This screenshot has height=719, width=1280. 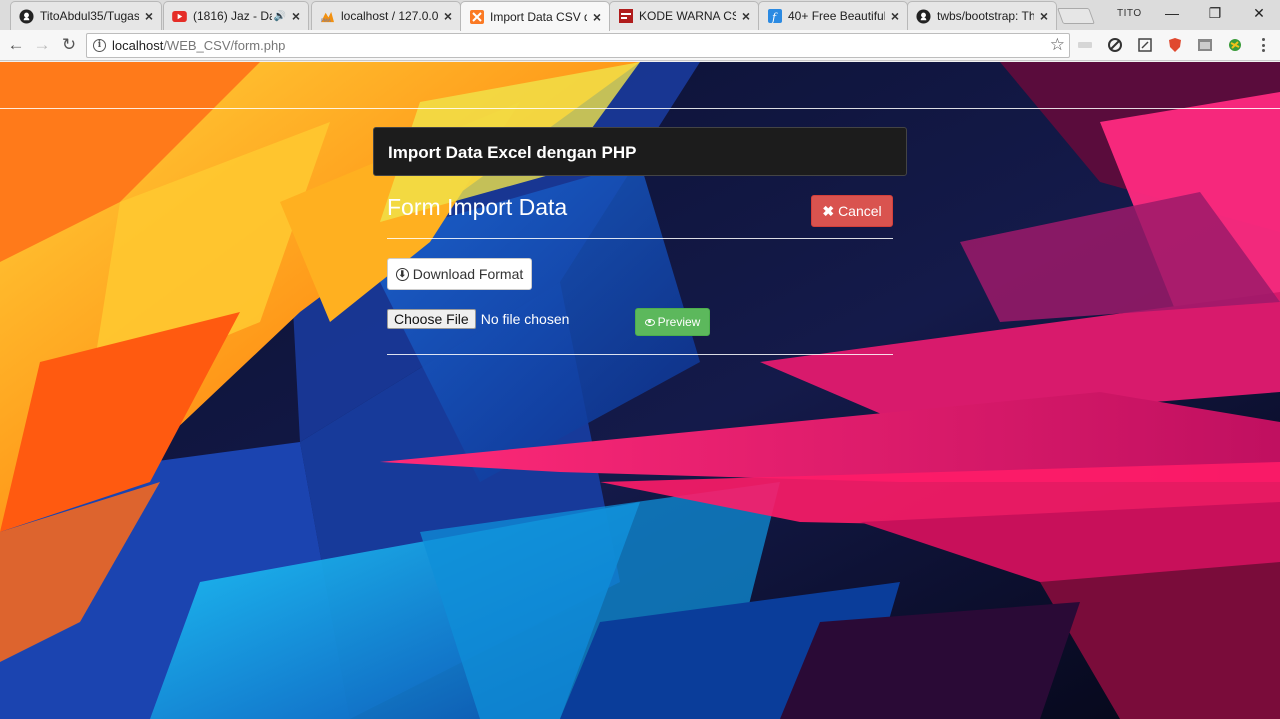 I want to click on tab-github-tugas: TitoAbdul35/Tugas ×, so click(x=86, y=15).